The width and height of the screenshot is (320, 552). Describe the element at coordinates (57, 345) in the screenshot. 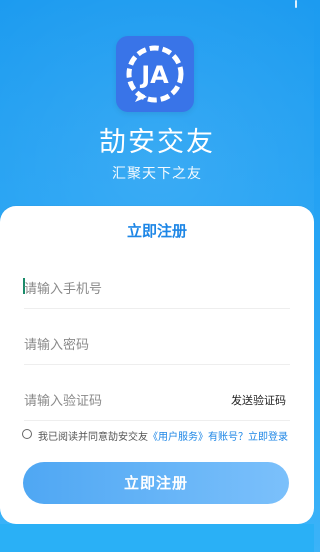

I see `password-placeholder: 请输入密码` at that location.